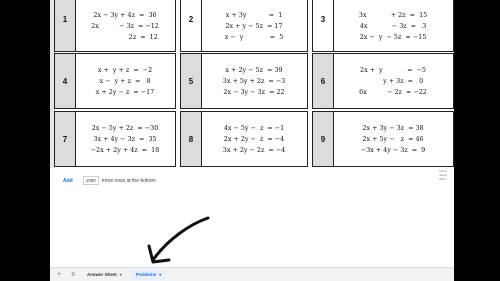 Image resolution: width=500 pixels, height=281 pixels. What do you see at coordinates (393, 149) in the screenshot?
I see `equation-line: −3x + 4y − 3z = 9` at bounding box center [393, 149].